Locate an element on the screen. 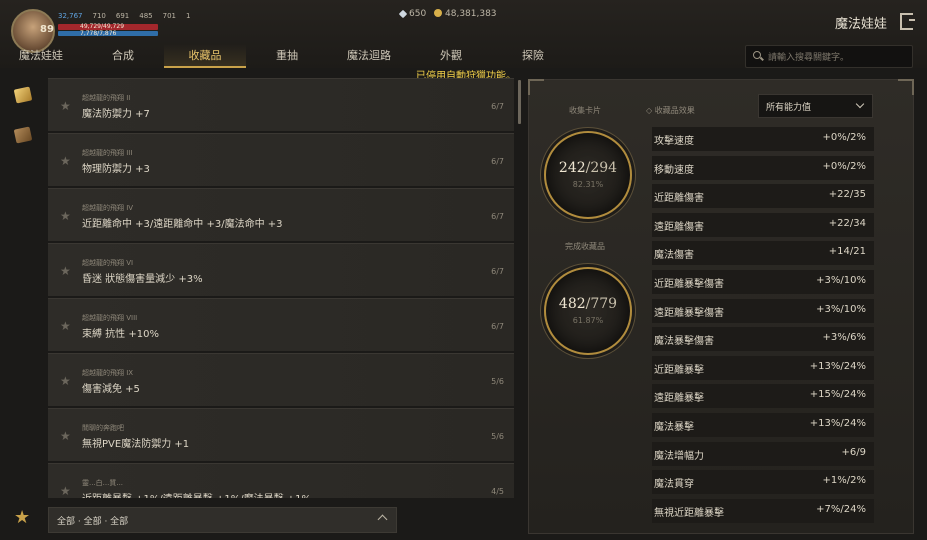  collection-item: ★ 超越龍的飛翔 II 魔法防禦力 +7 6/7 is located at coordinates (281, 104).